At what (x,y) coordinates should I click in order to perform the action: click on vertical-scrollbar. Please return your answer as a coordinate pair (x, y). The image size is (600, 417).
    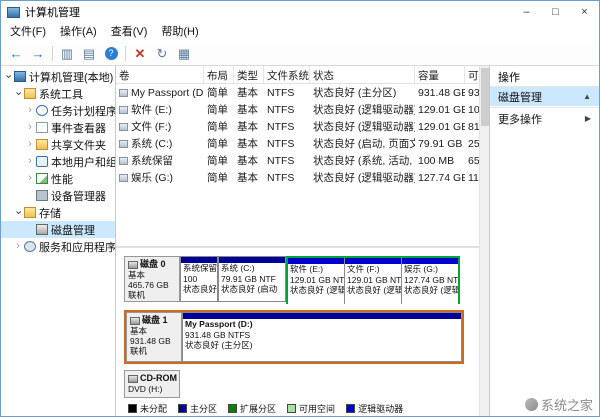
    Looking at the image, I should click on (484, 241).